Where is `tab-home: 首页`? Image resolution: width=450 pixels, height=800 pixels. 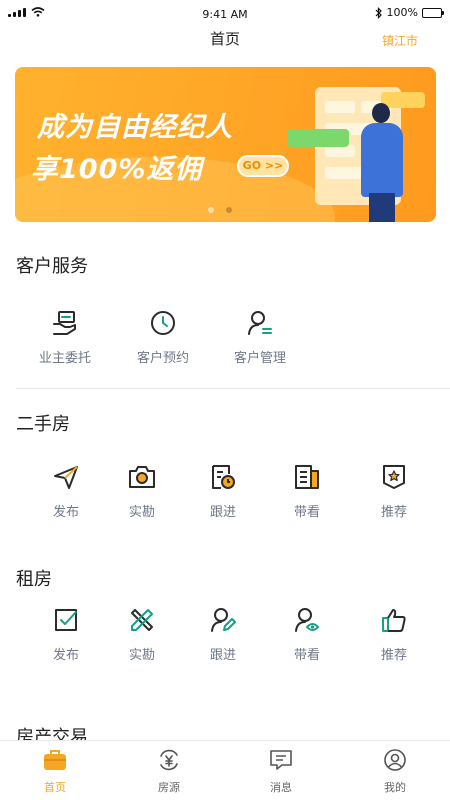
tab-home: 首页 is located at coordinates (55, 772).